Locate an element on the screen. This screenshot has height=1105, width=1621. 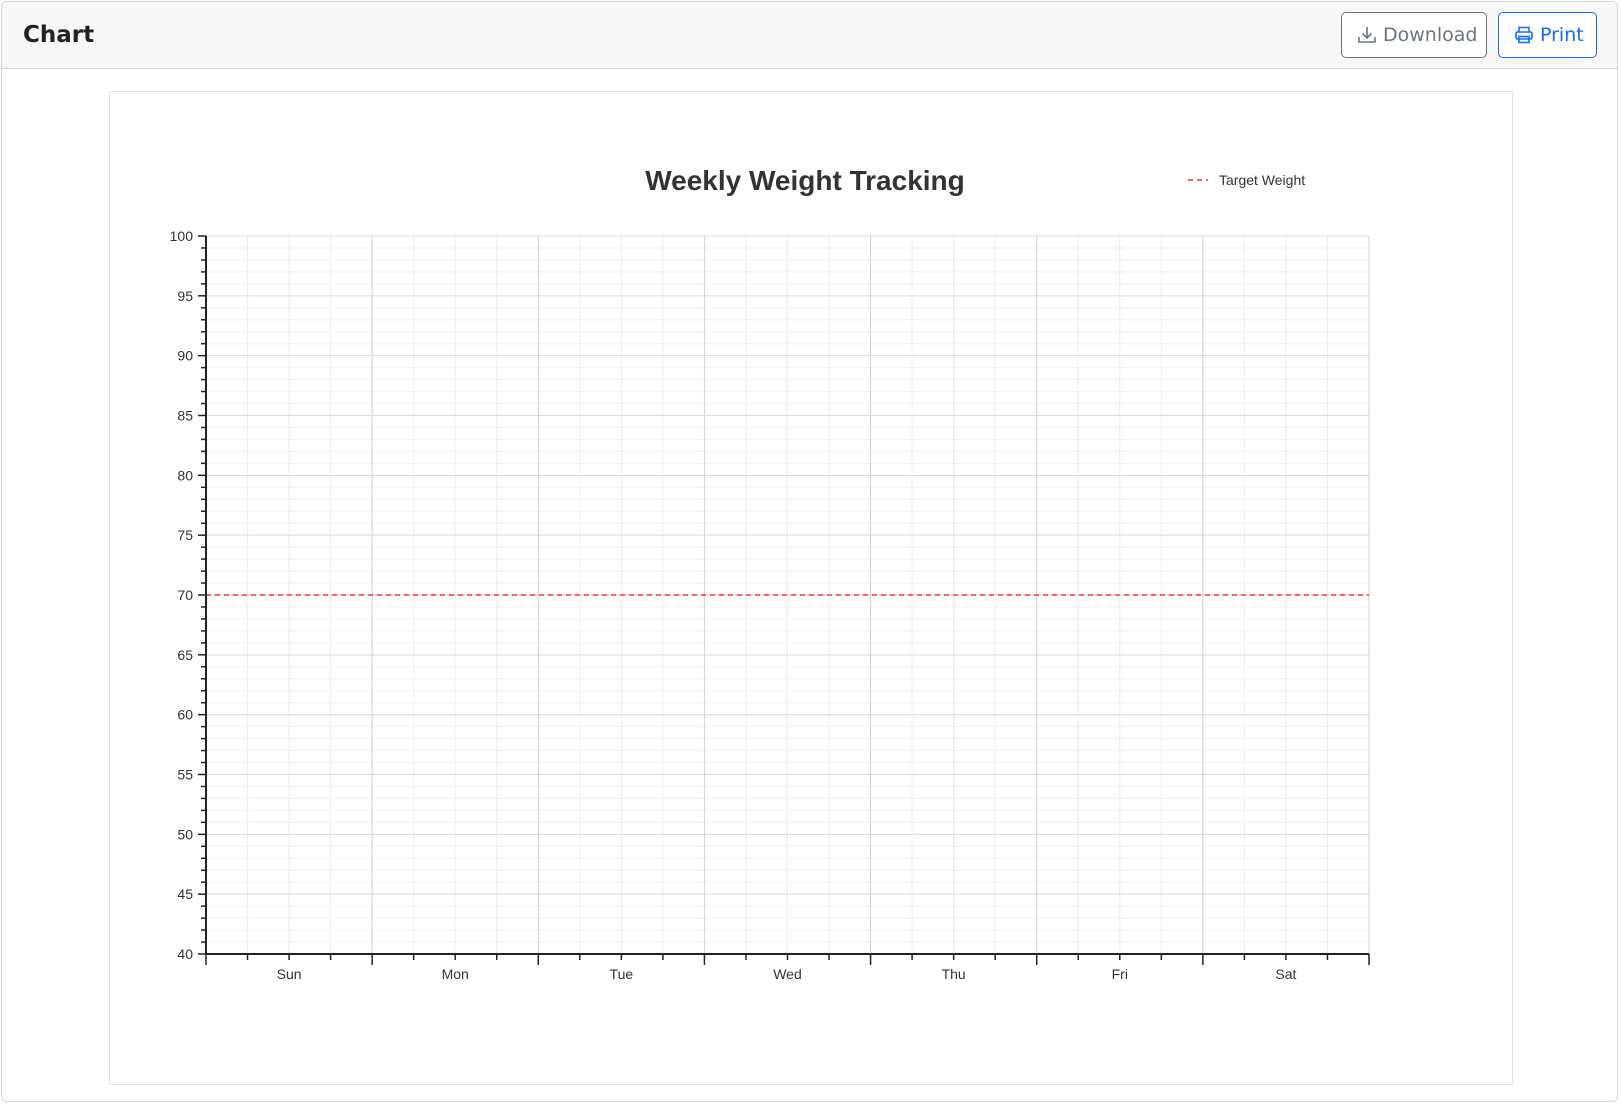
y-tick-label: 100 is located at coordinates (182, 236).